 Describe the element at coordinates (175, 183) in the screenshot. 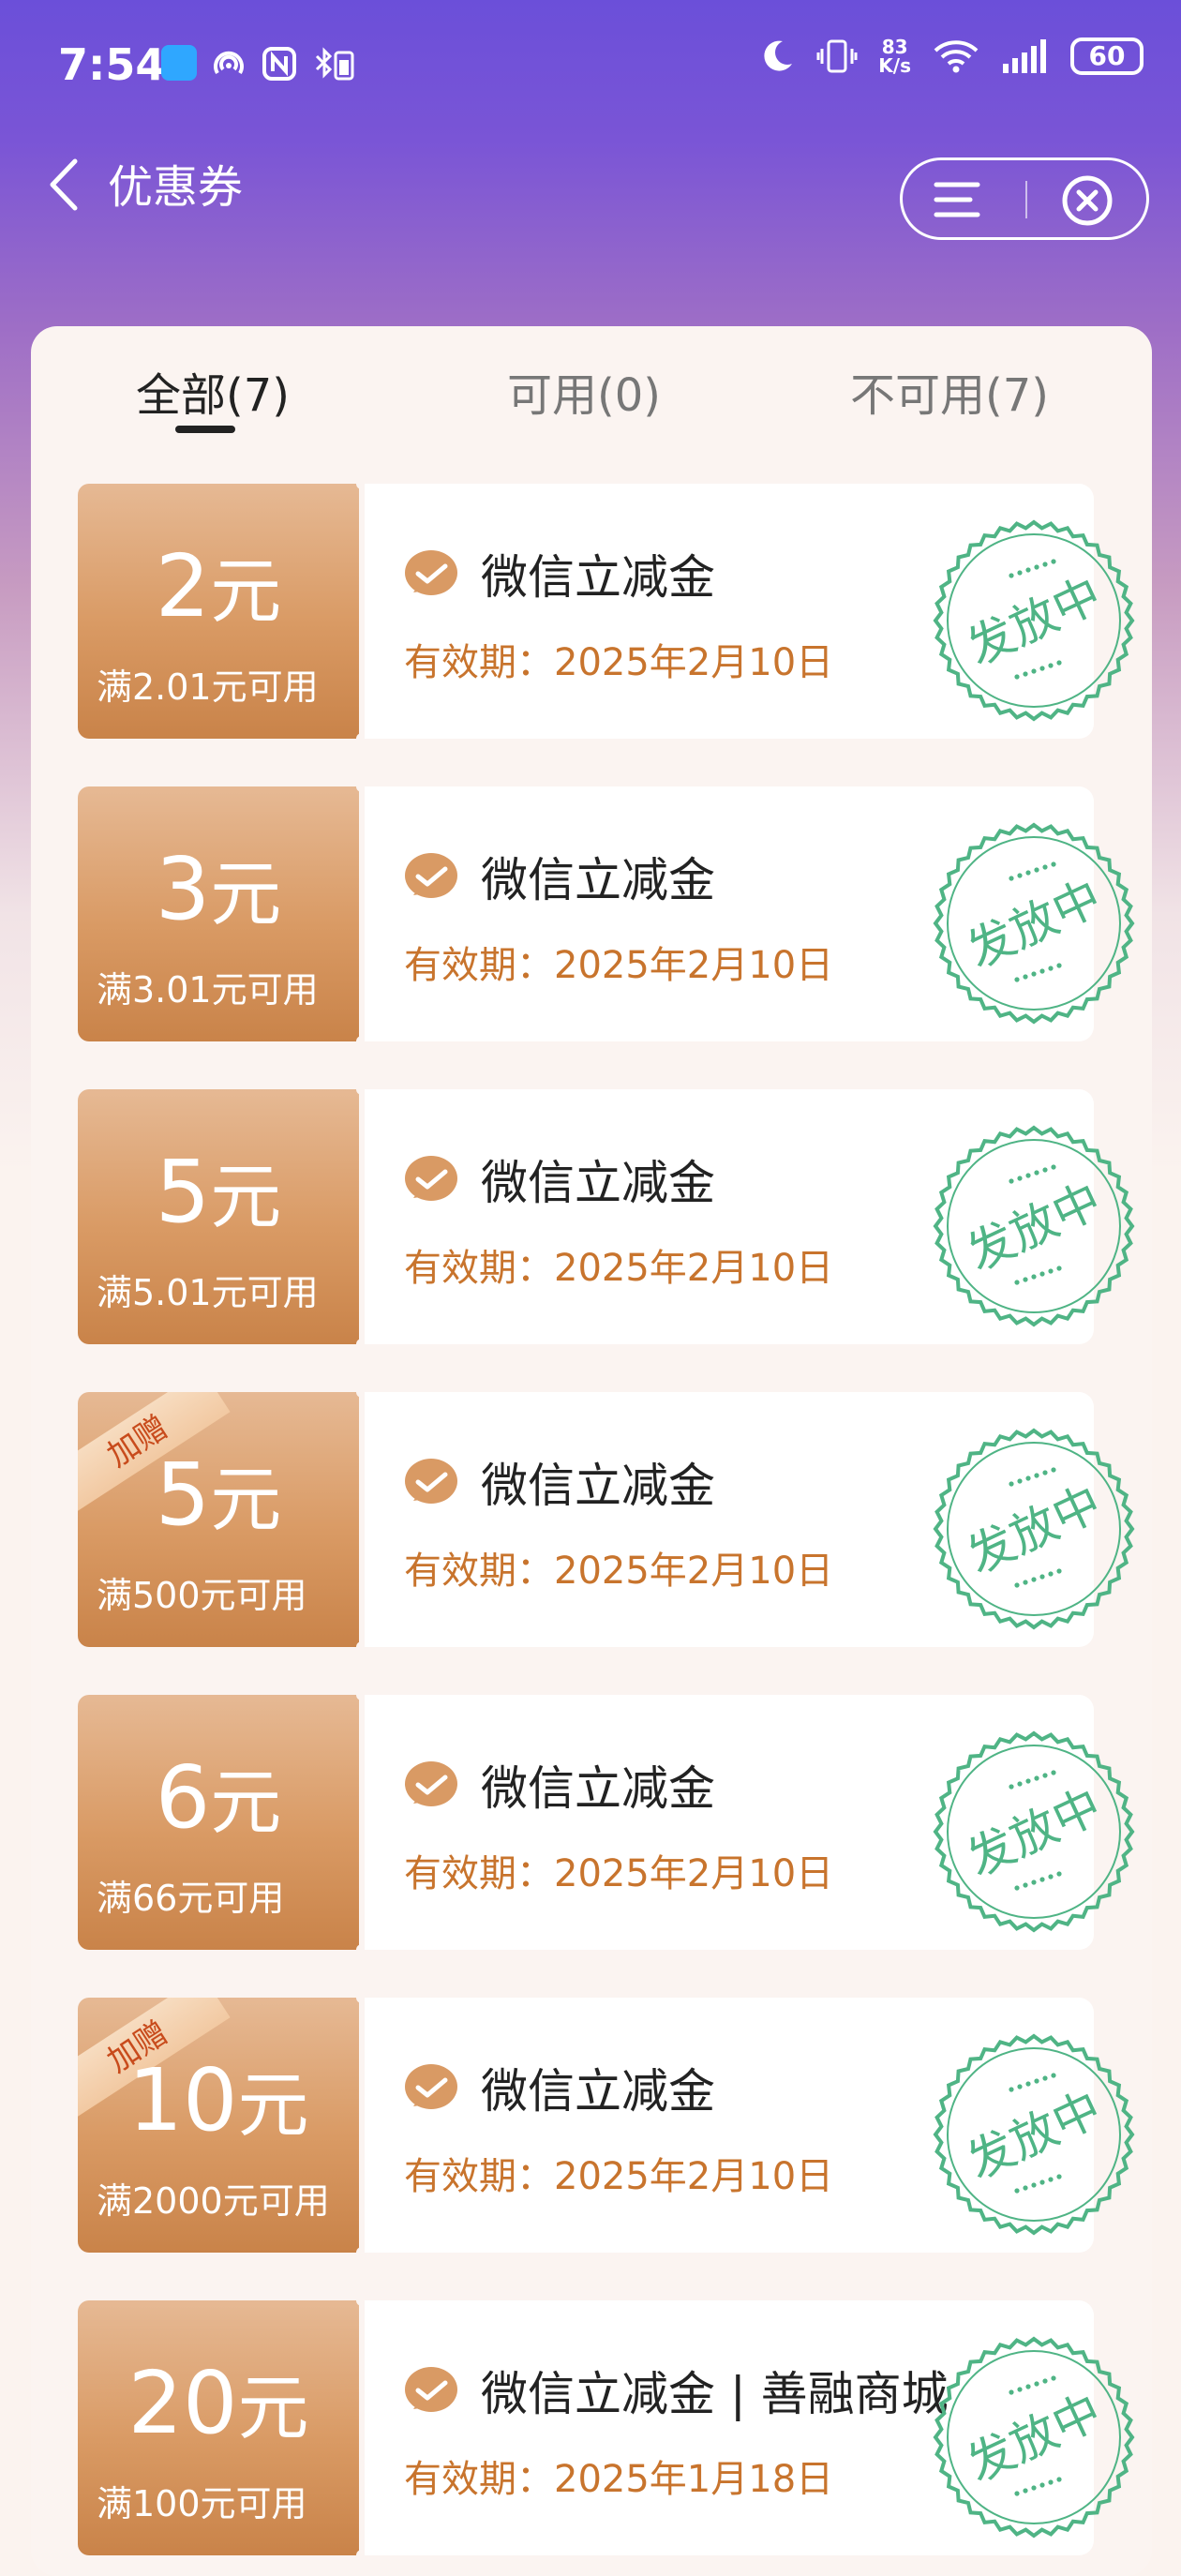

I see `page-title: 优惠券` at that location.